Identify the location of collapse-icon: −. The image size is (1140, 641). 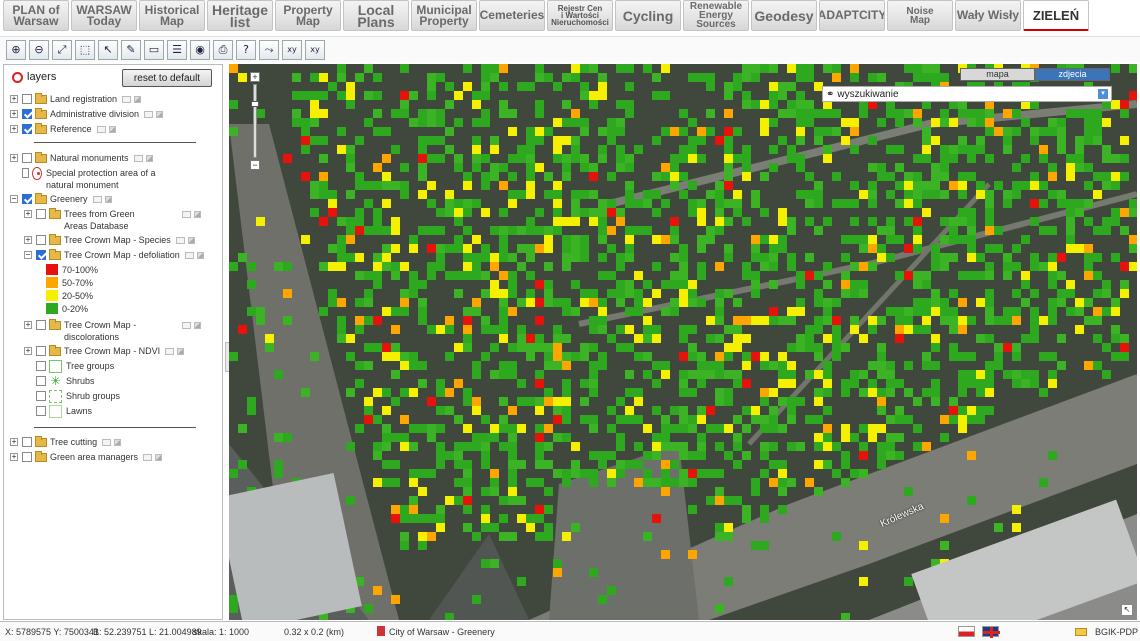
(28, 255).